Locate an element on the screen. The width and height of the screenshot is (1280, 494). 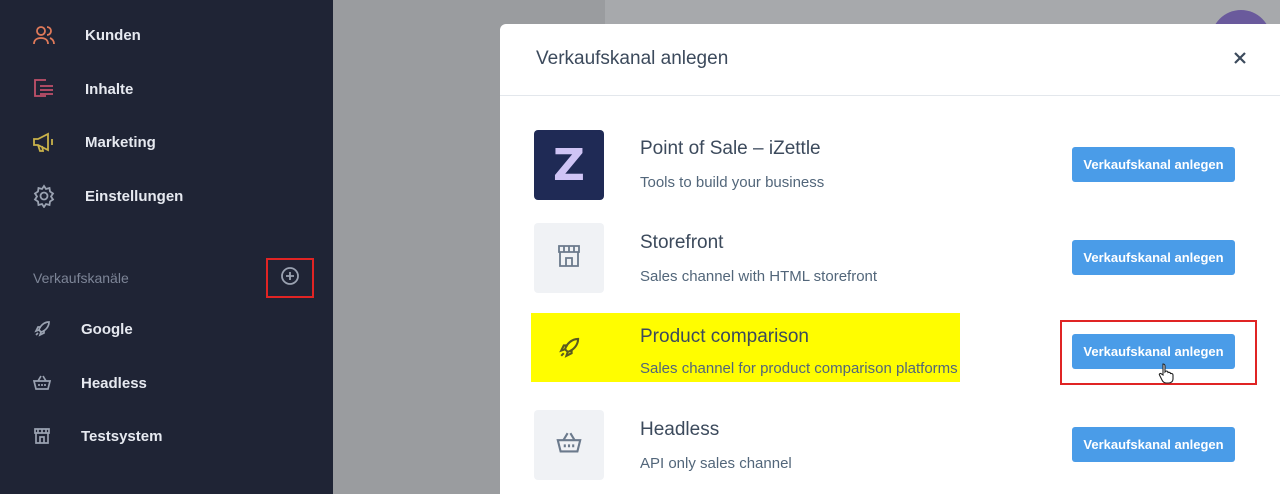
izettle-logo: Z is located at coordinates (569, 165).